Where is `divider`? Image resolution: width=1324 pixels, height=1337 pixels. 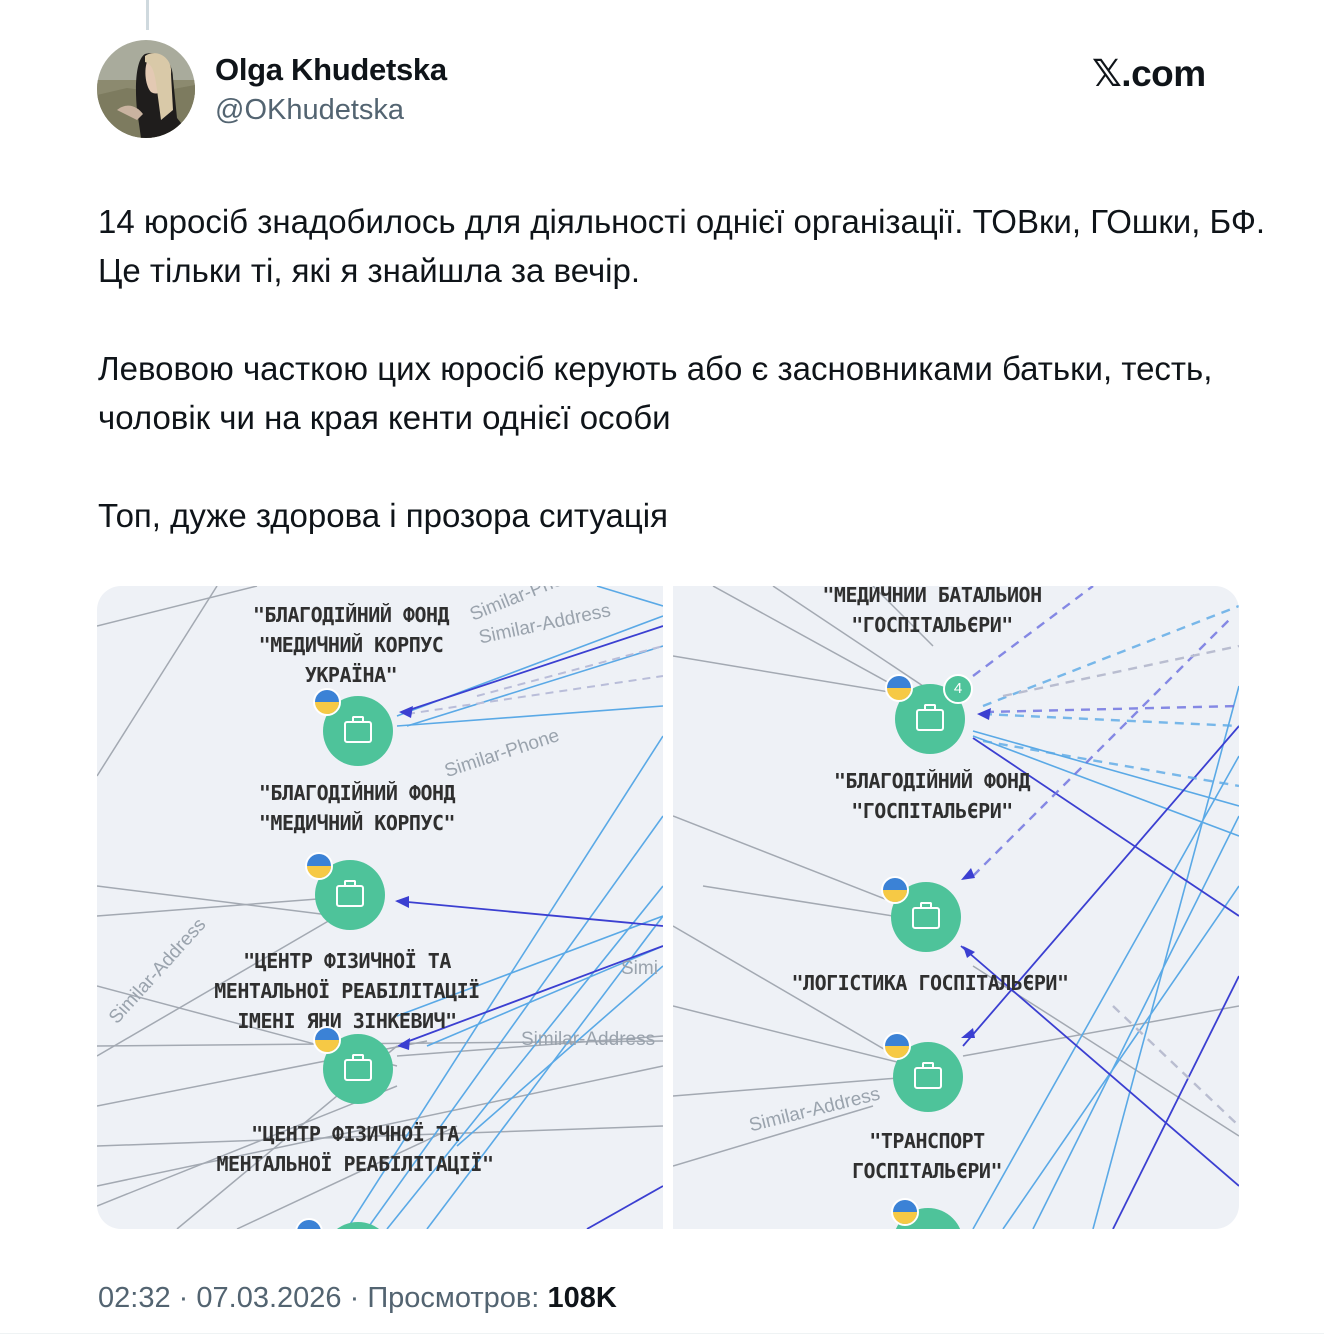
divider is located at coordinates (662, 1333).